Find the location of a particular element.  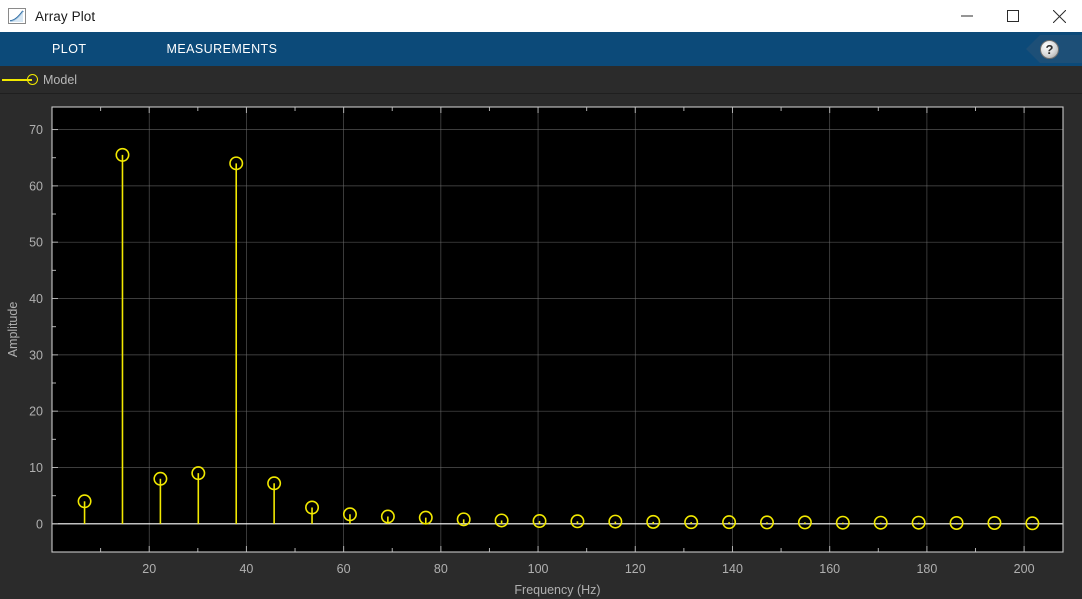

x-tick-label: 180 is located at coordinates (926, 569).